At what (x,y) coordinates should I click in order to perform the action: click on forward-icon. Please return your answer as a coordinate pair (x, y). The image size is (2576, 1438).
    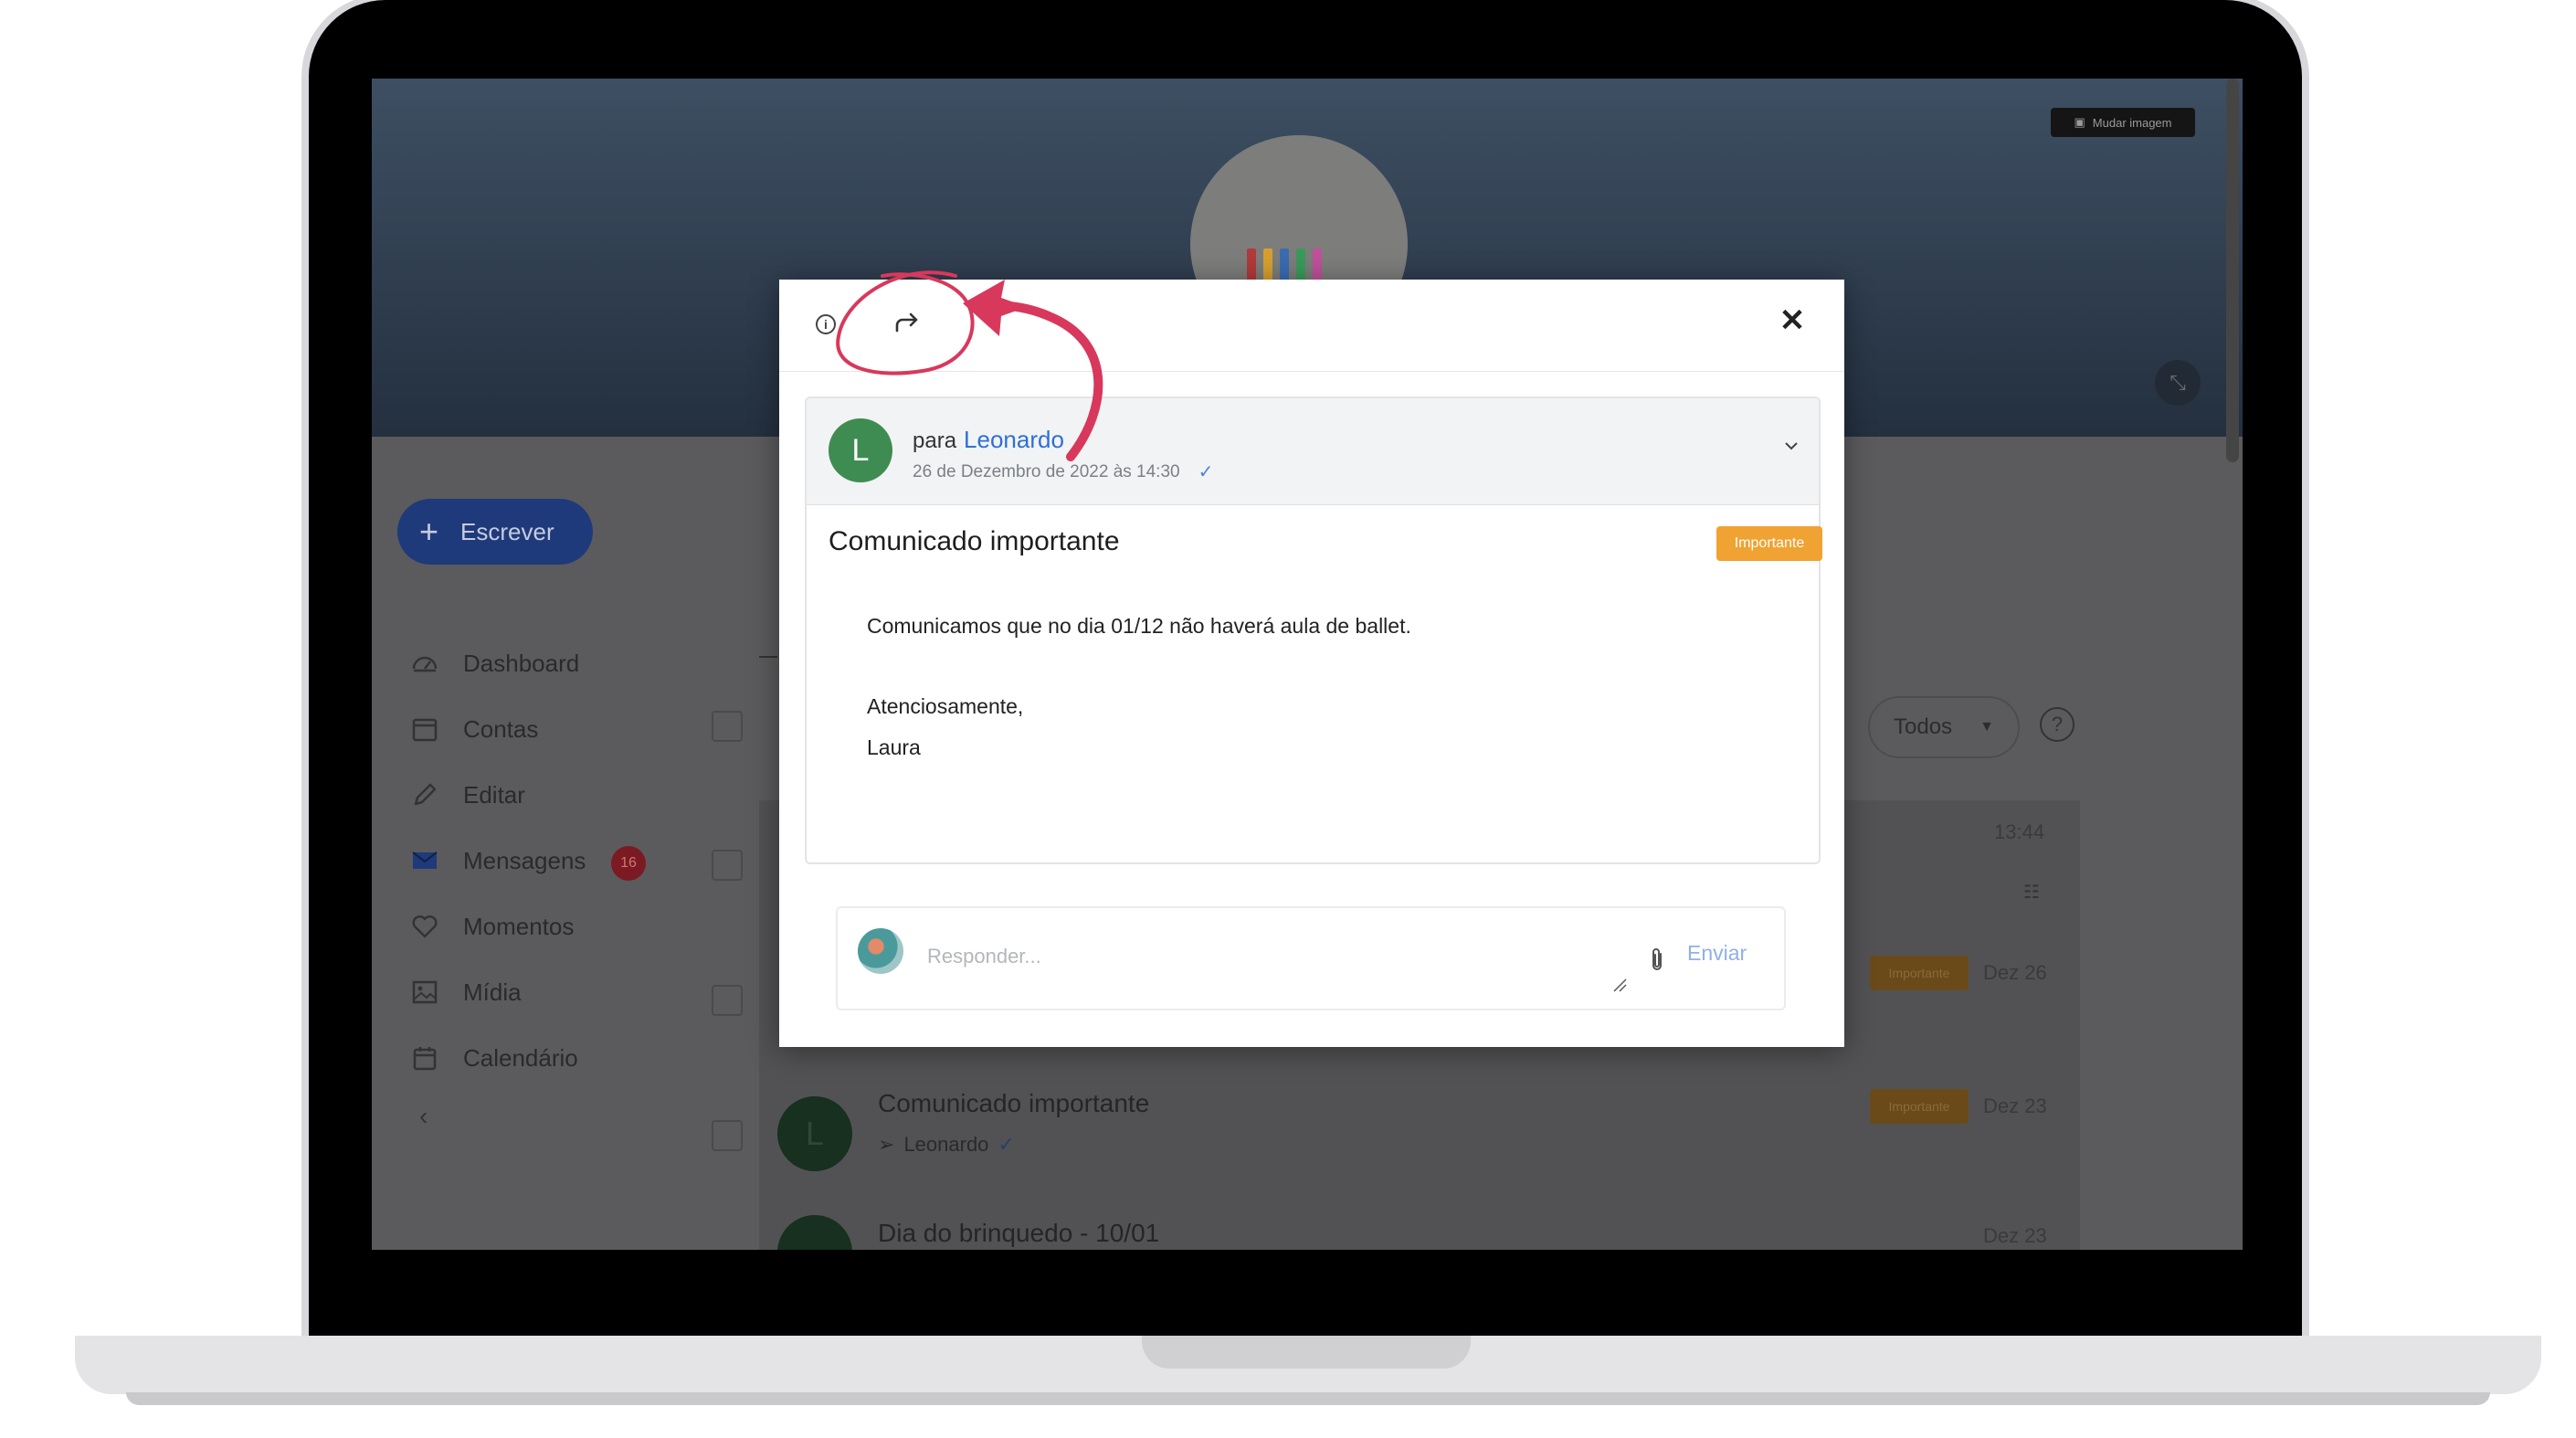
    Looking at the image, I should click on (907, 323).